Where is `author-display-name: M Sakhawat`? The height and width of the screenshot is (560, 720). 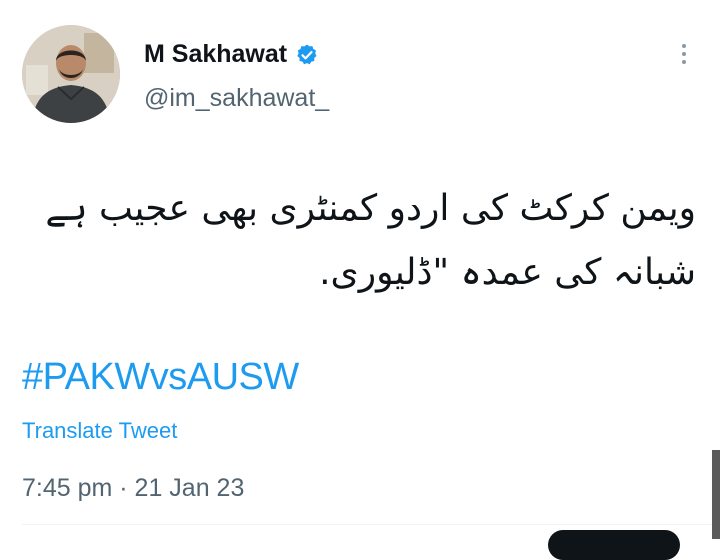 author-display-name: M Sakhawat is located at coordinates (215, 54).